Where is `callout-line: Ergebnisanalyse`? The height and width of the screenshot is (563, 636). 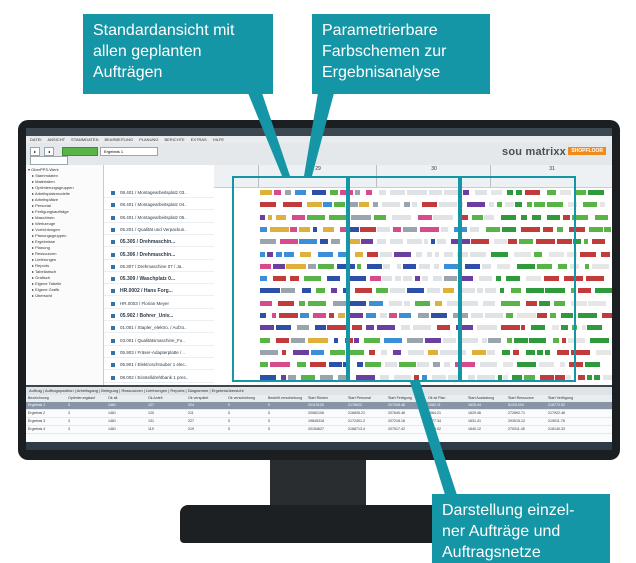
callout-line: Ergebnisanalyse is located at coordinates (381, 72).